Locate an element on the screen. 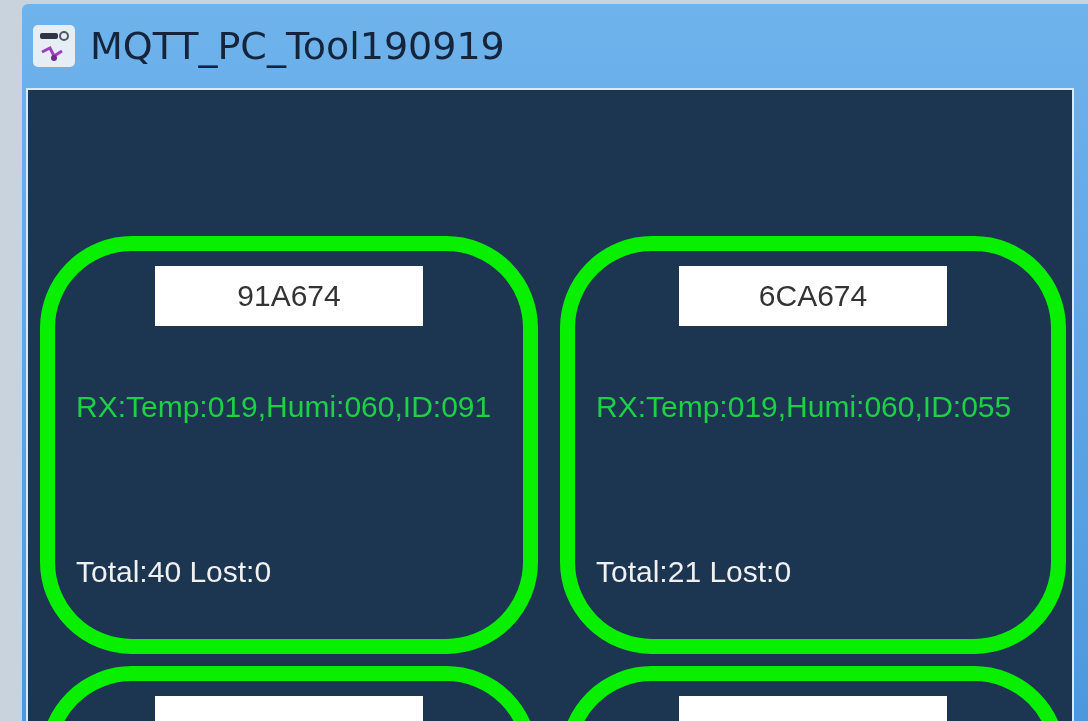 The height and width of the screenshot is (721, 1088). device-name: 6CA674 is located at coordinates (813, 296).